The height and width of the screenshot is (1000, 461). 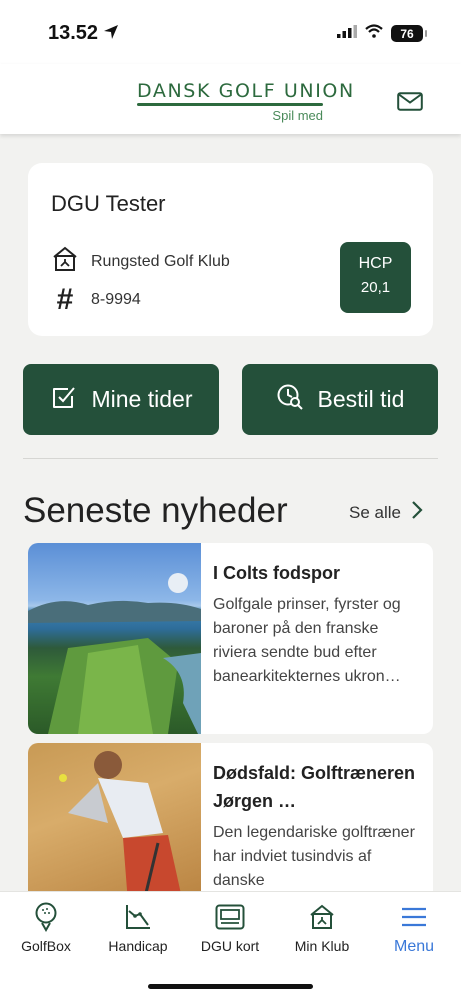 What do you see at coordinates (138, 917) in the screenshot?
I see `chart-icon` at bounding box center [138, 917].